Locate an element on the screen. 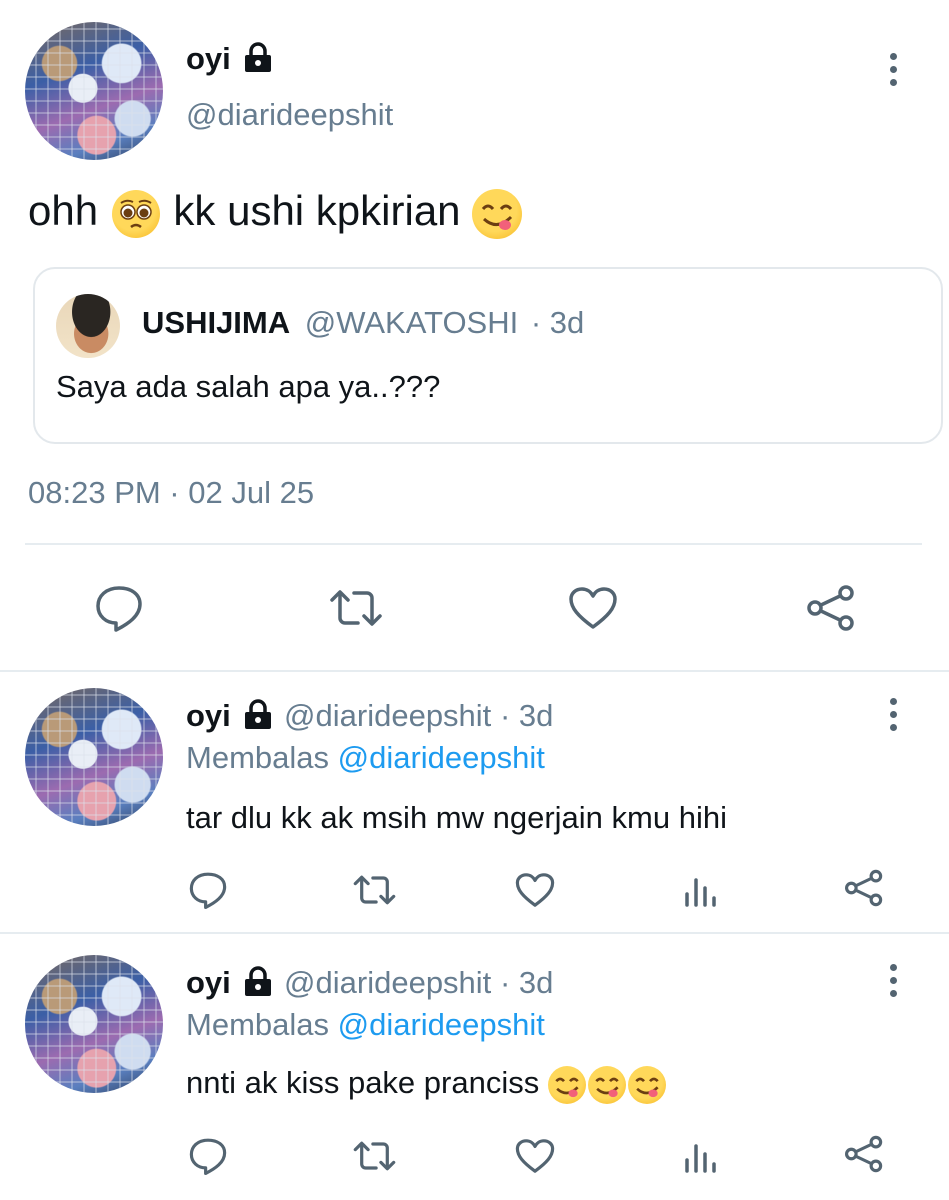  quoted-handle: @WAKATOSHI is located at coordinates (411, 322).